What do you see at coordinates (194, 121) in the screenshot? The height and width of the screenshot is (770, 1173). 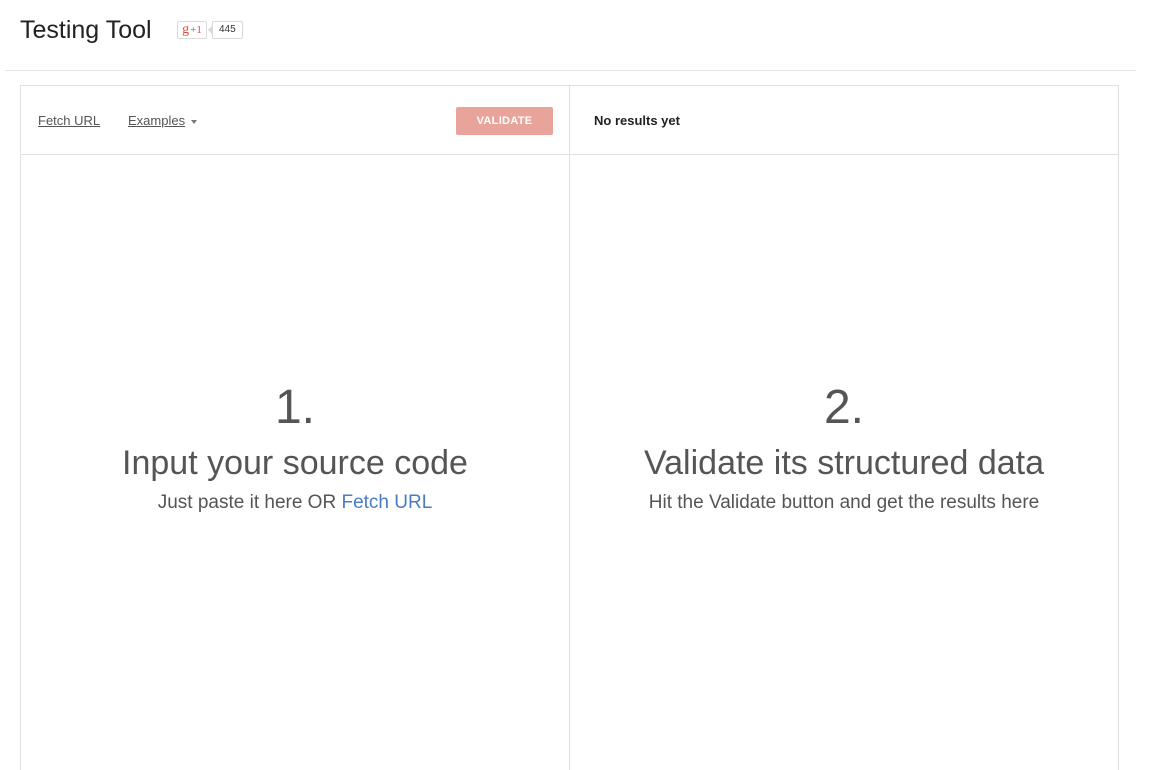 I see `caret-down-icon` at bounding box center [194, 121].